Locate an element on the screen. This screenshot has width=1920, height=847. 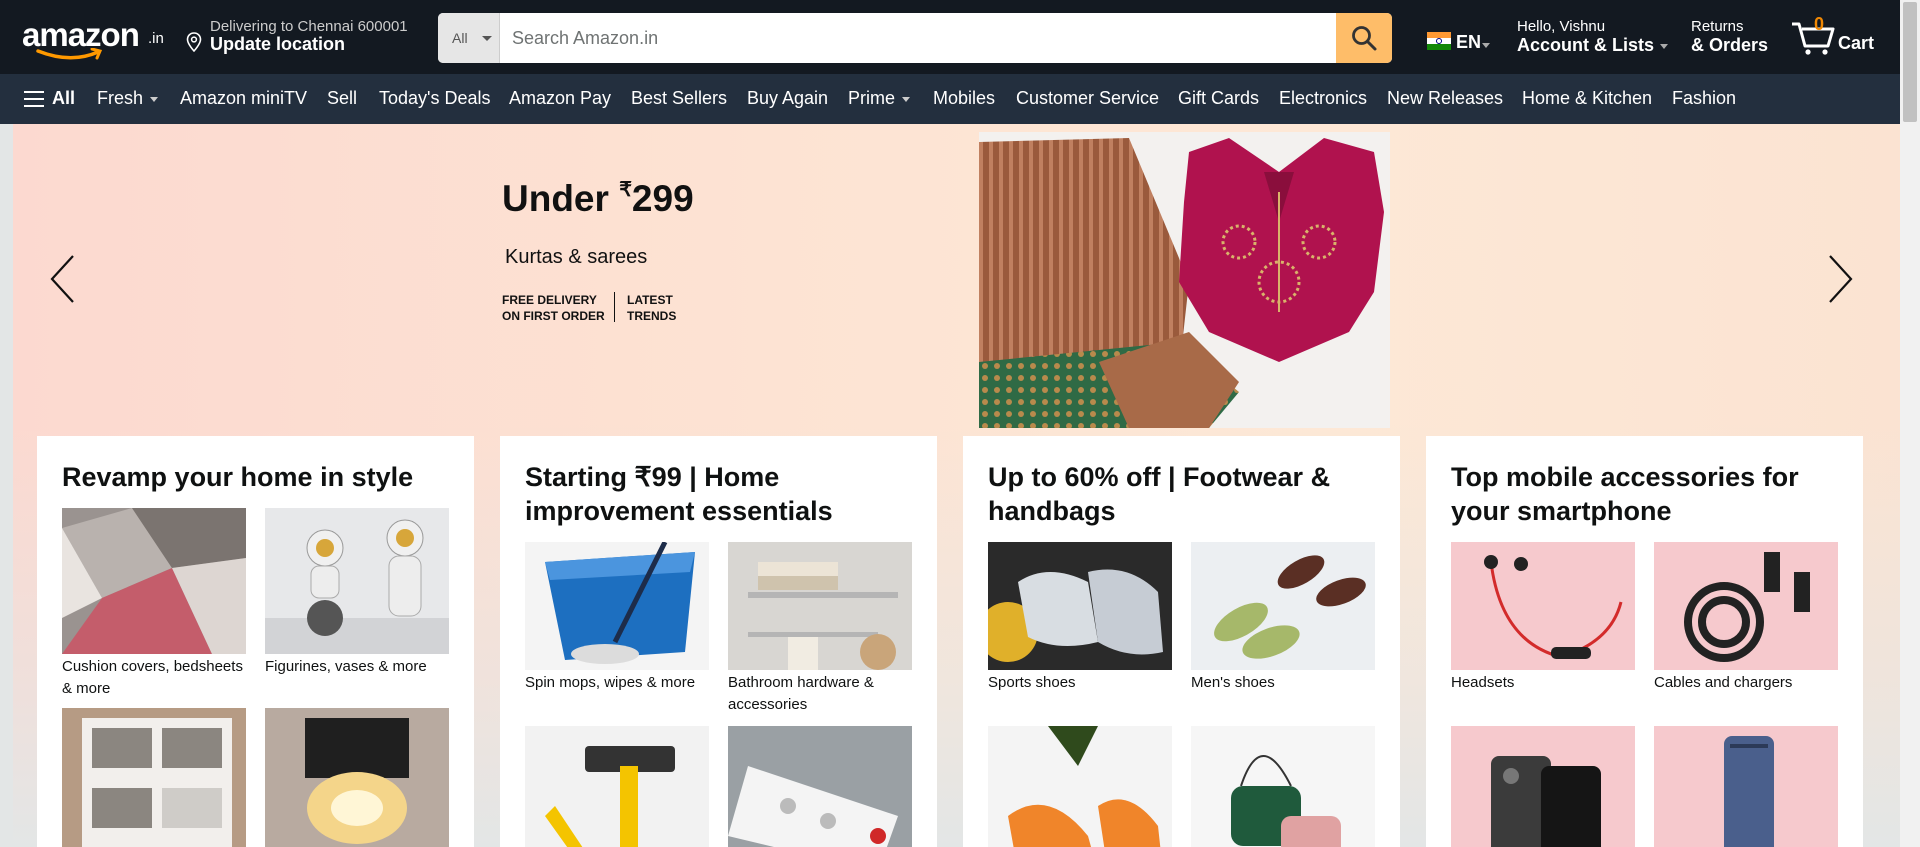
nav-item-prime: Prime is located at coordinates (879, 98).